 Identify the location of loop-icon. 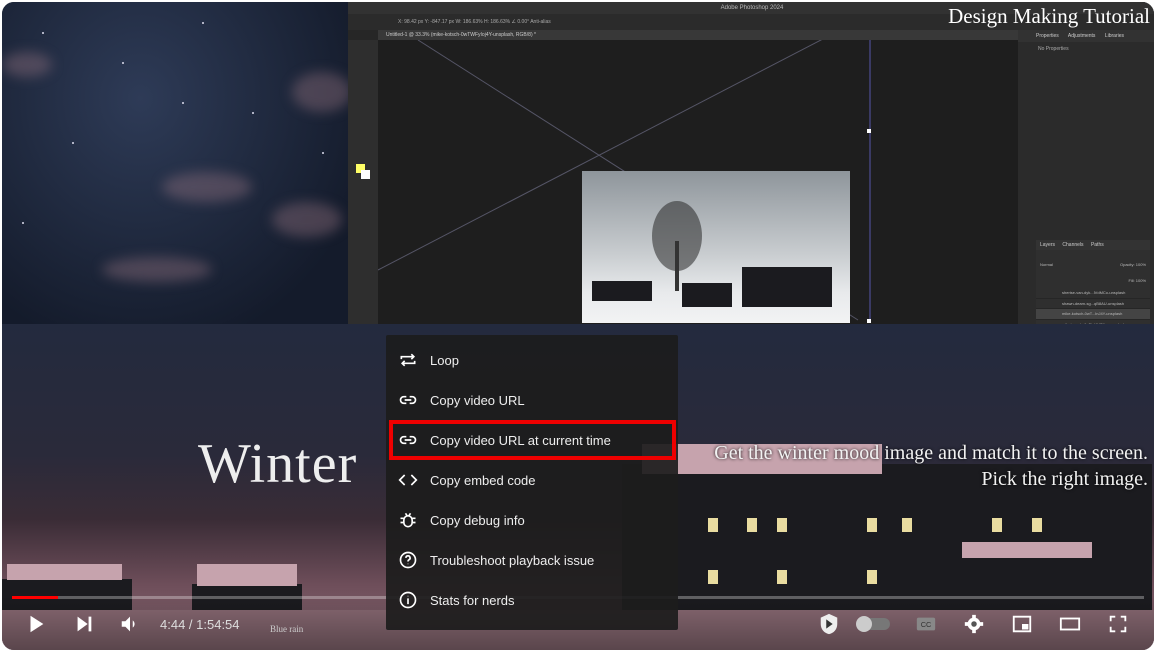
(408, 360).